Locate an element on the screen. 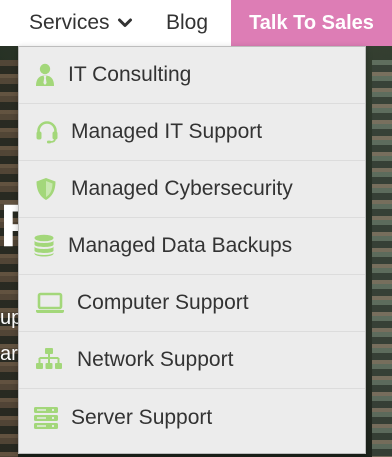  database-icon is located at coordinates (44, 246).